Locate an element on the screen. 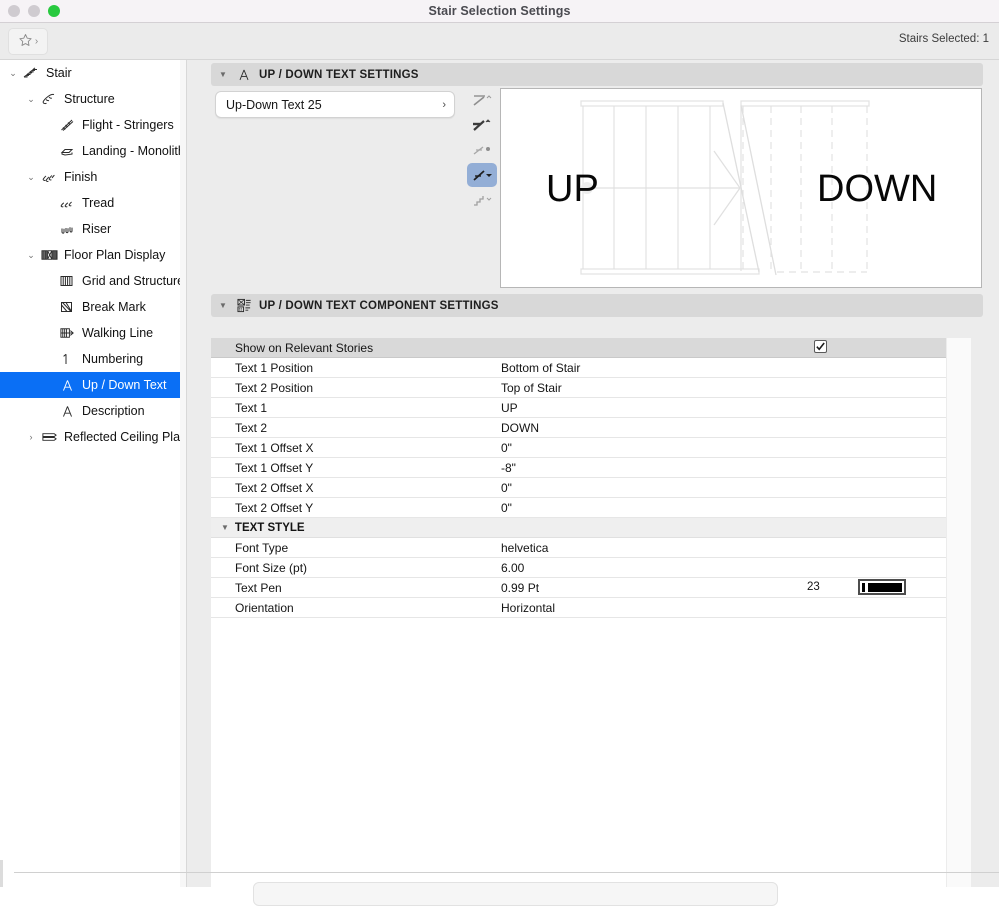 The width and height of the screenshot is (999, 906). preview-up-label: UP is located at coordinates (572, 189).